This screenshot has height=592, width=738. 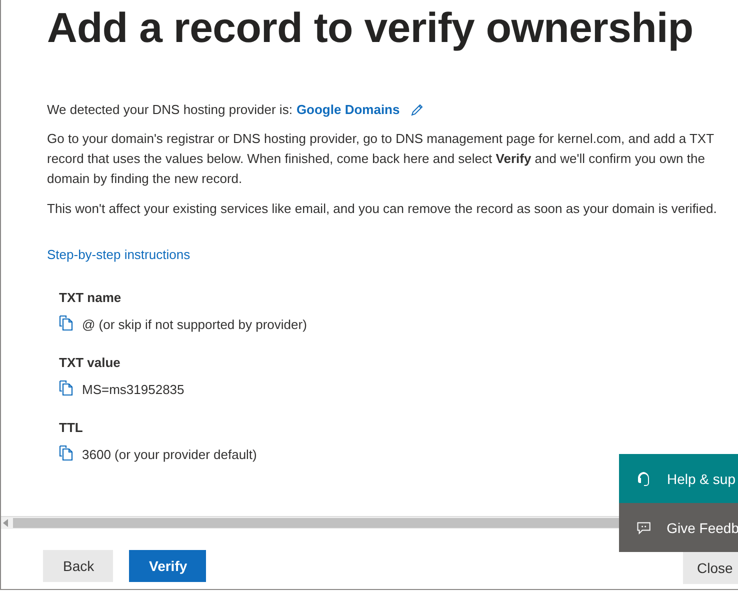 What do you see at coordinates (382, 209) in the screenshot?
I see `instruction-paragraph: This won't affect your existing services like email, and you can remove the record as soon as your domain is verified.` at bounding box center [382, 209].